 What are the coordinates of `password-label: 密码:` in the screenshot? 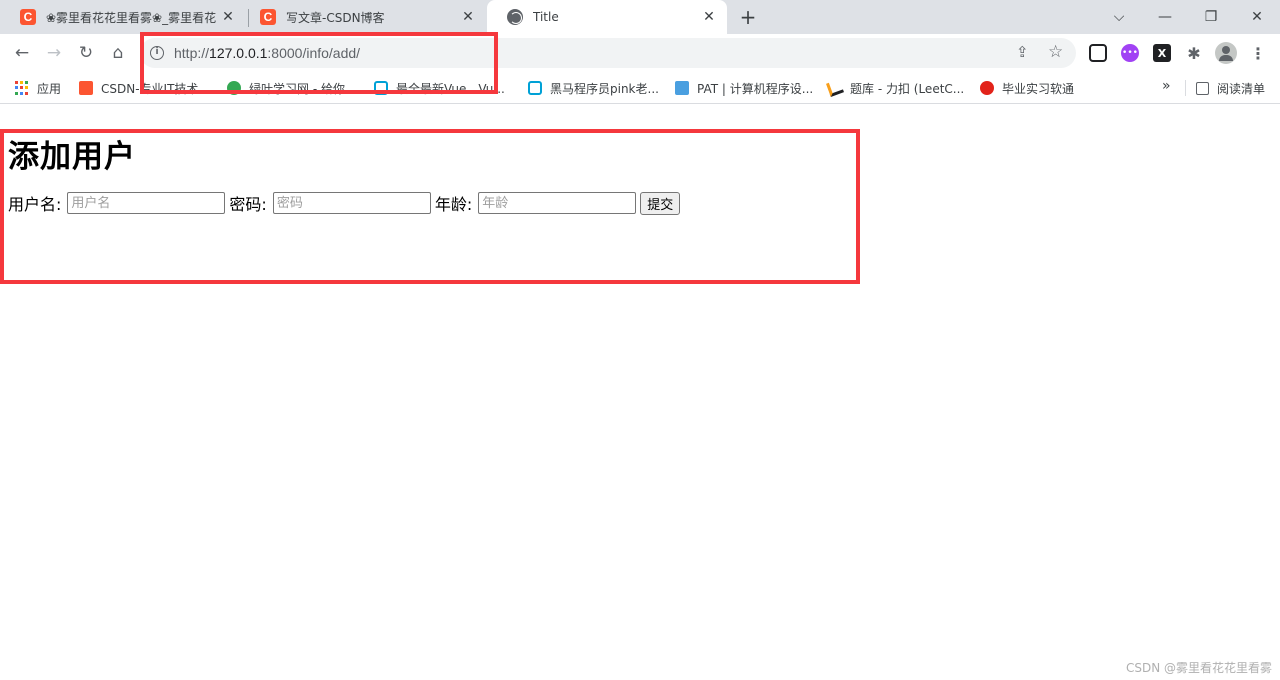 It's located at (248, 204).